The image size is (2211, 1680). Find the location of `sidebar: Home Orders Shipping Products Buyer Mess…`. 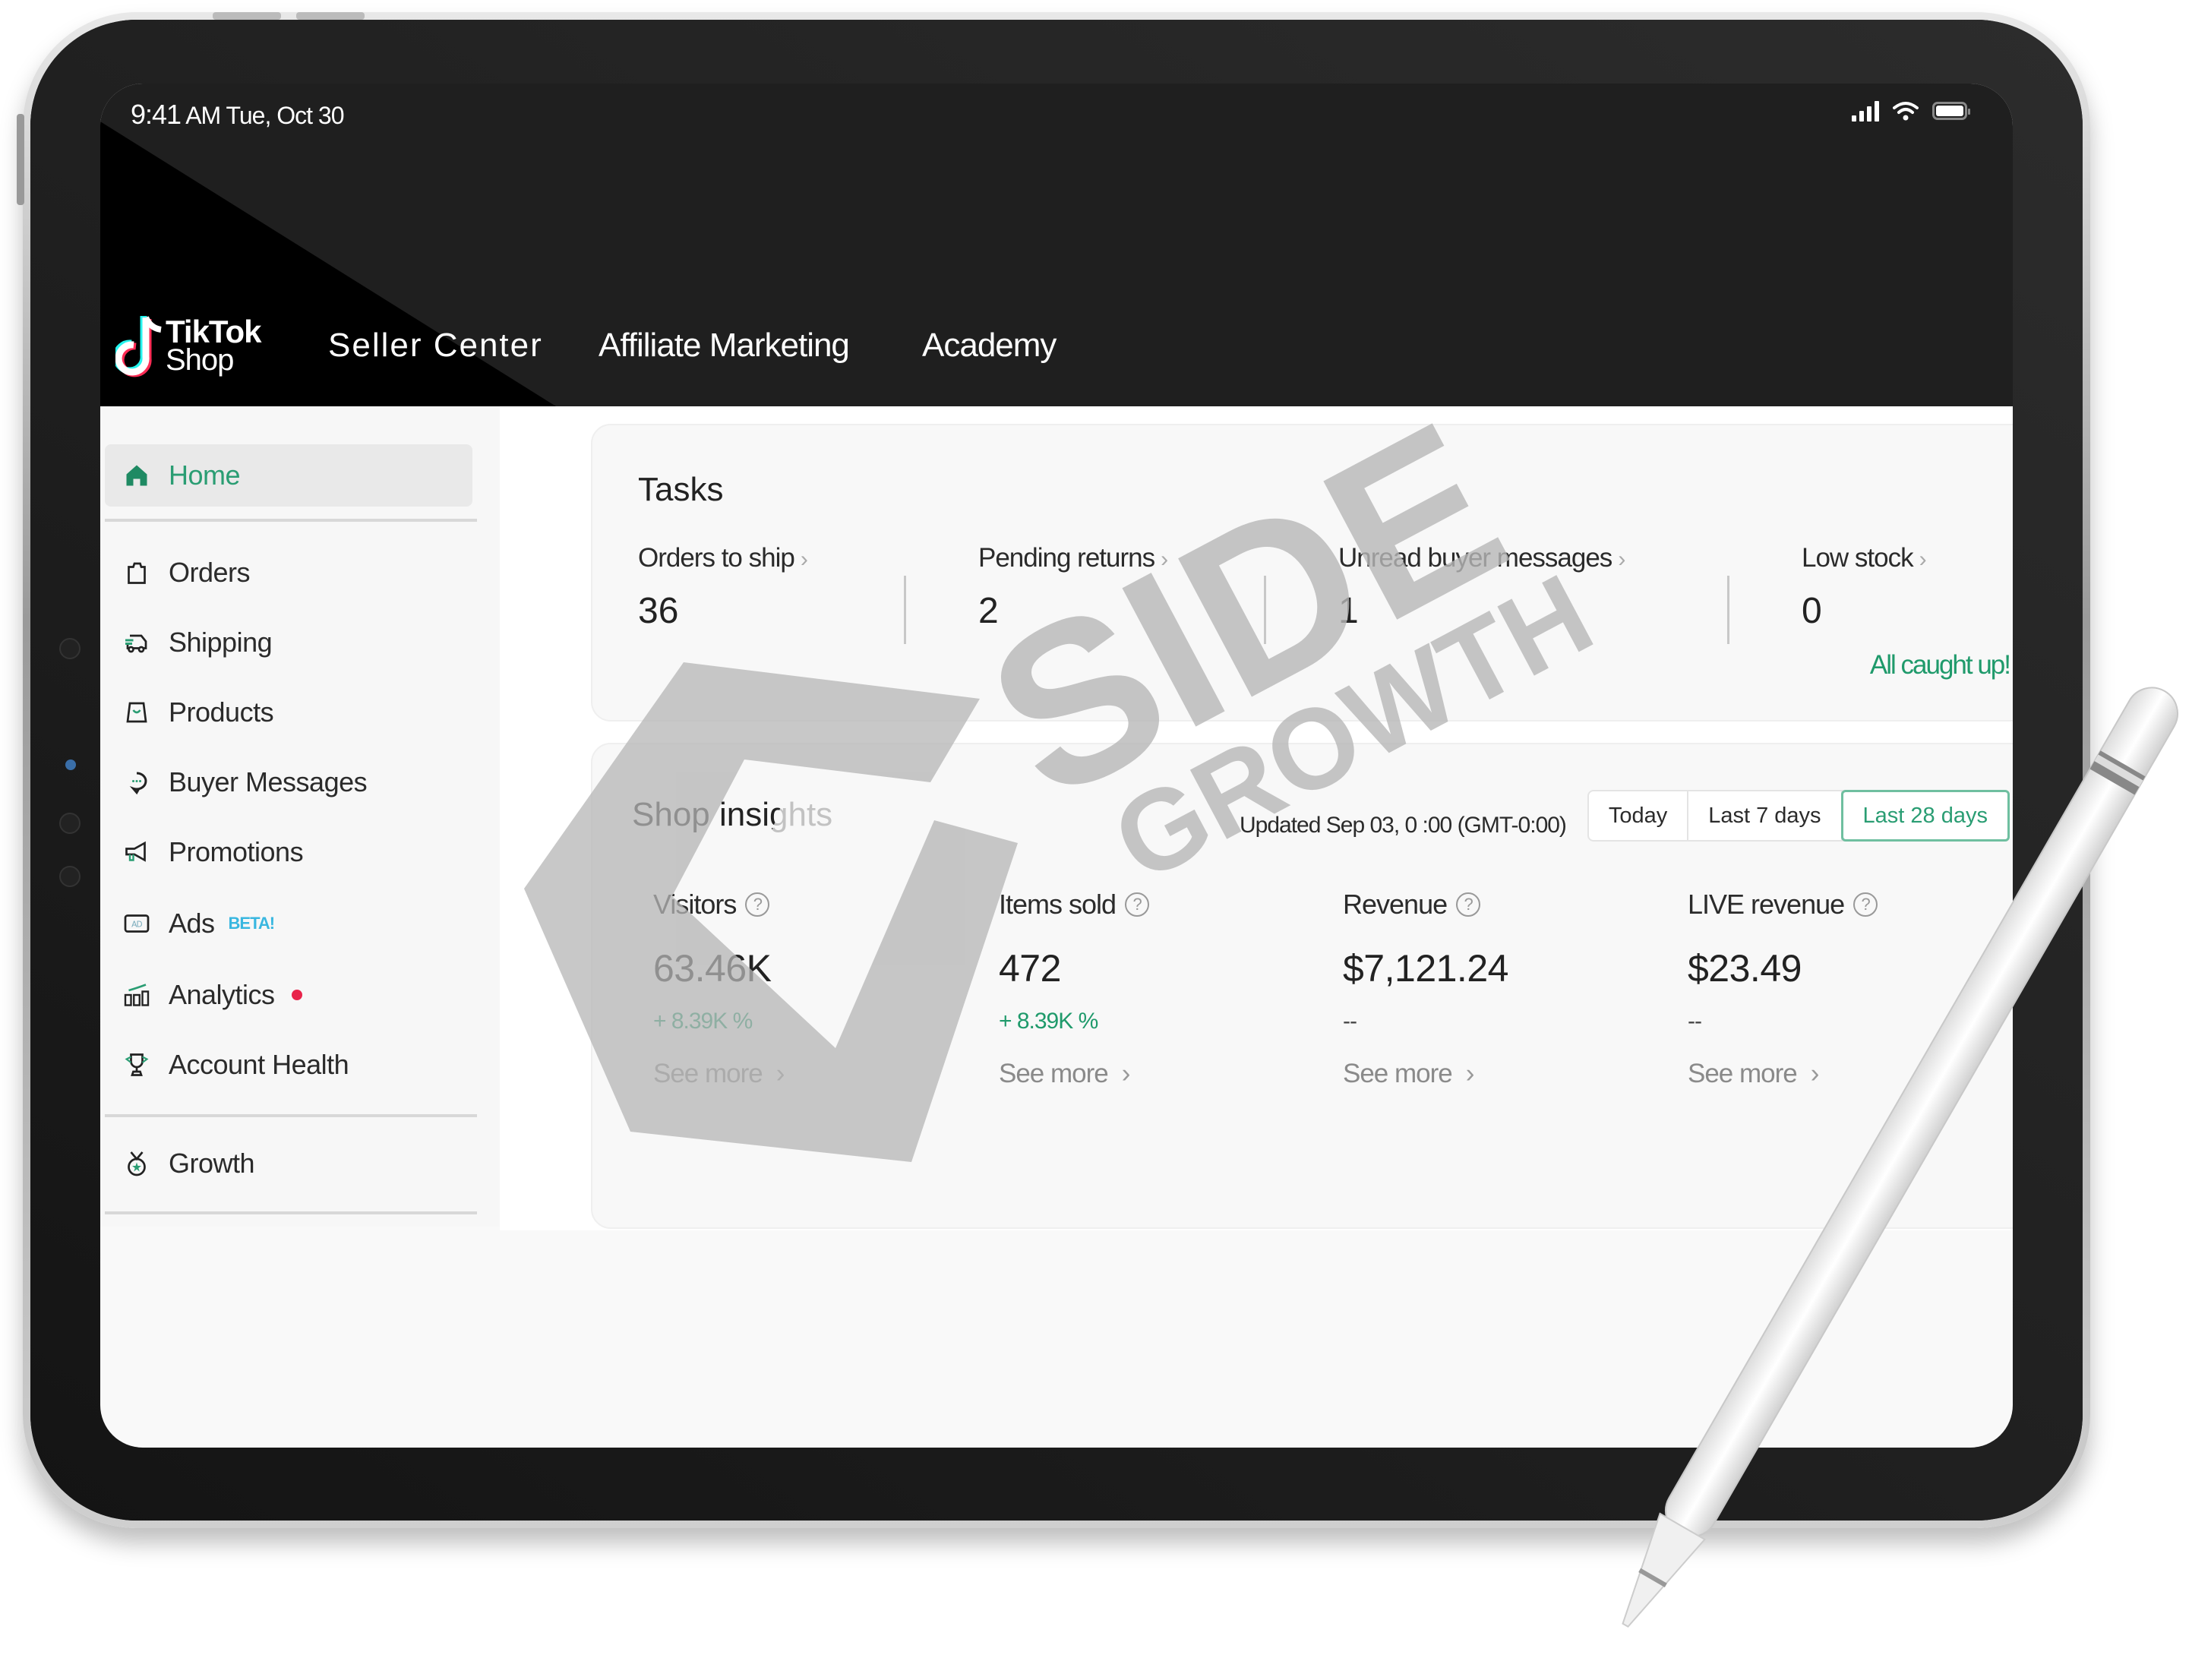

sidebar: Home Orders Shipping Products Buyer Mess… is located at coordinates (300, 817).